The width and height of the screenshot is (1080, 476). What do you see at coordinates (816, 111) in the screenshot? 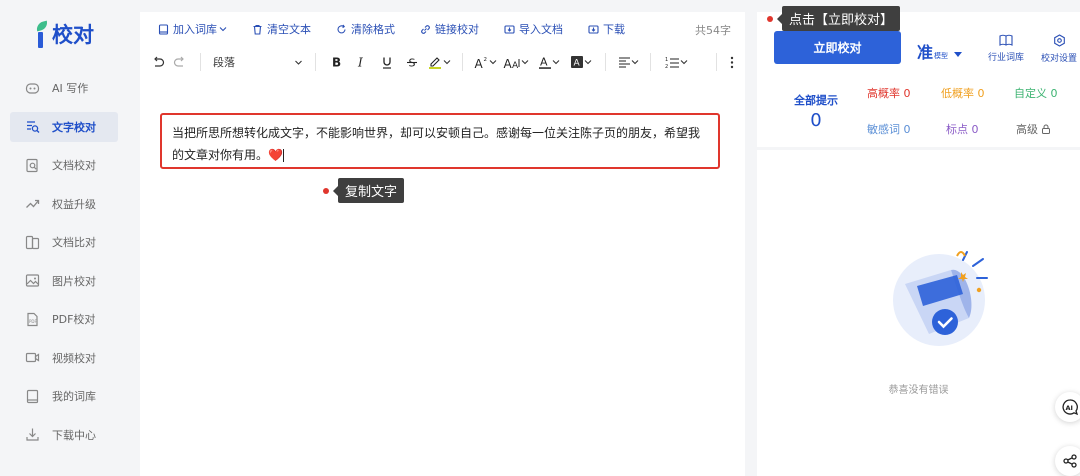
I see `total-hints: 全部提示 0` at bounding box center [816, 111].